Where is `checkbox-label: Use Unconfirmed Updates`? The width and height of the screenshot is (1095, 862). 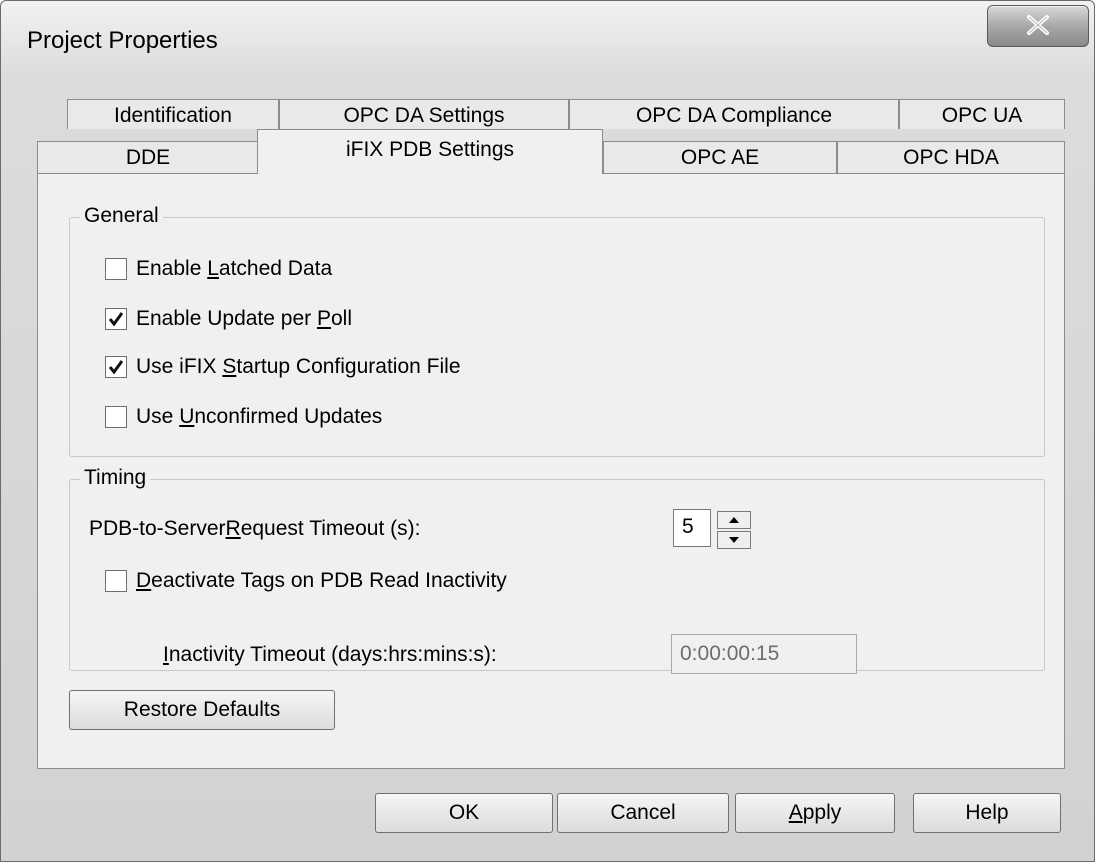
checkbox-label: Use Unconfirmed Updates is located at coordinates (259, 416).